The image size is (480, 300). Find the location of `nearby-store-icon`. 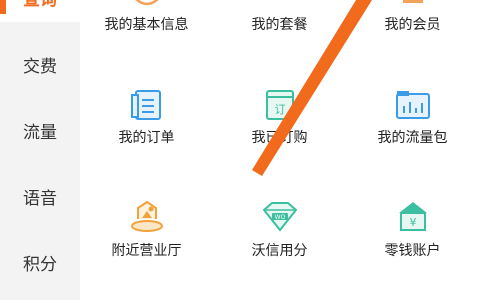

nearby-store-icon is located at coordinates (146, 216).